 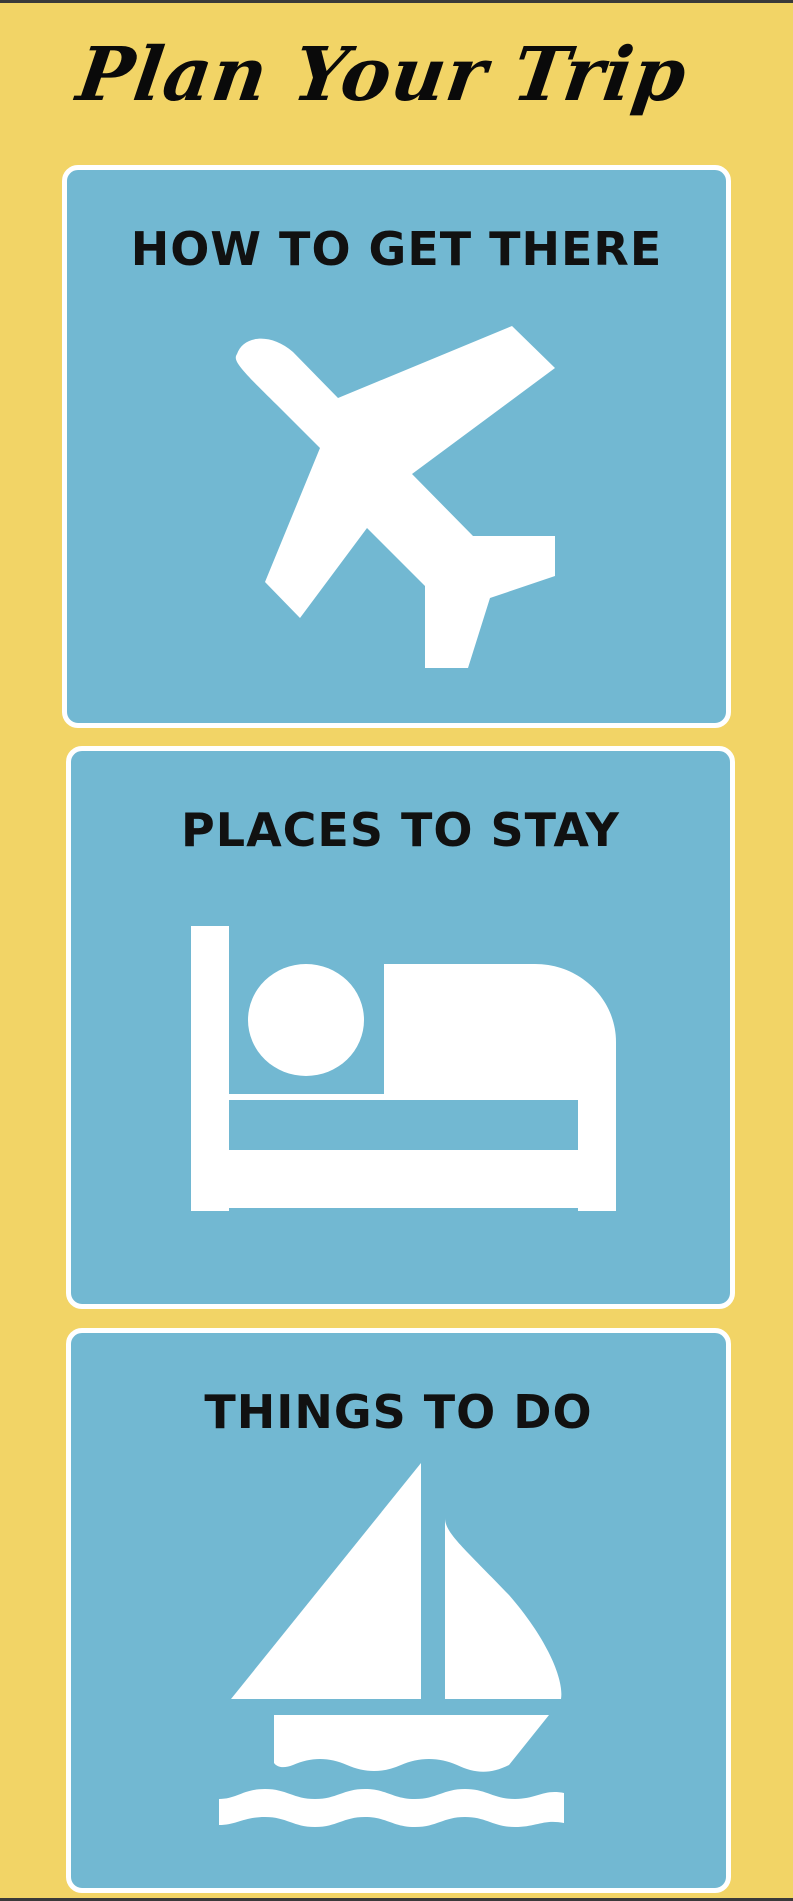 What do you see at coordinates (396, 249) in the screenshot?
I see `card-title: HOW TO GET THERE` at bounding box center [396, 249].